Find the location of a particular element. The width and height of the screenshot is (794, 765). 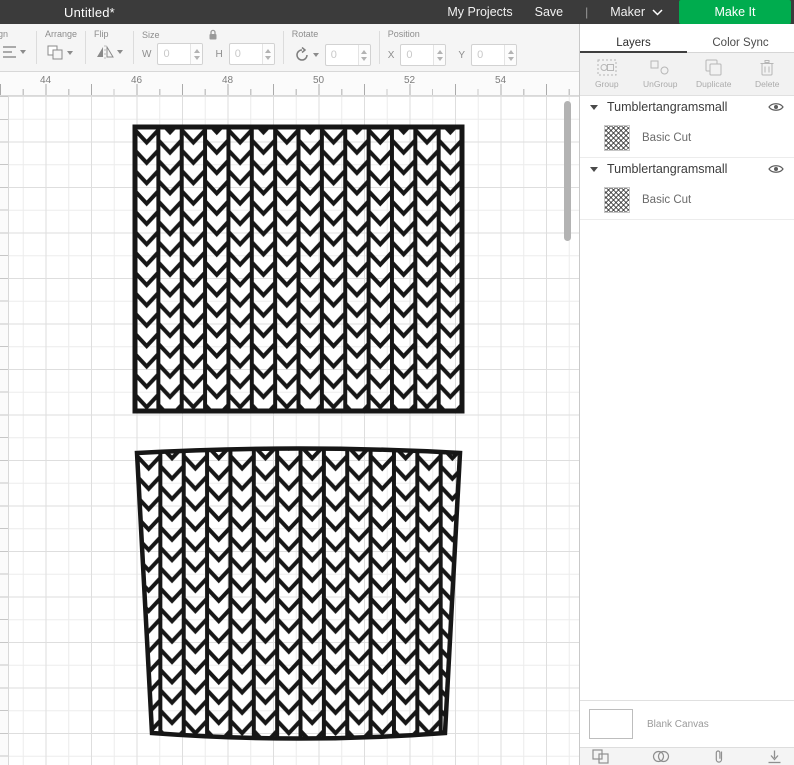

position-y-value: 0 is located at coordinates (480, 55).